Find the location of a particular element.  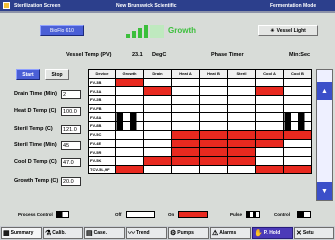

param-row: Steril Temp (C) 121.0 is located at coordinates (50, 130).